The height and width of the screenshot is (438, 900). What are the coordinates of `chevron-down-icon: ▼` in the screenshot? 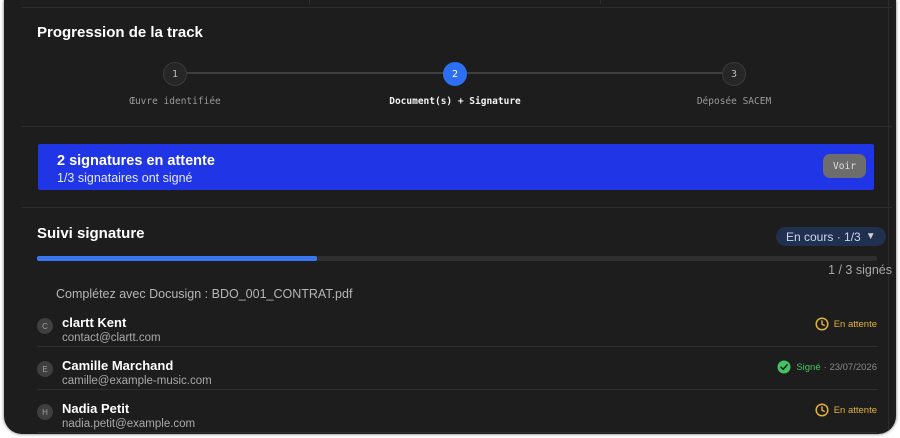 It's located at (870, 236).